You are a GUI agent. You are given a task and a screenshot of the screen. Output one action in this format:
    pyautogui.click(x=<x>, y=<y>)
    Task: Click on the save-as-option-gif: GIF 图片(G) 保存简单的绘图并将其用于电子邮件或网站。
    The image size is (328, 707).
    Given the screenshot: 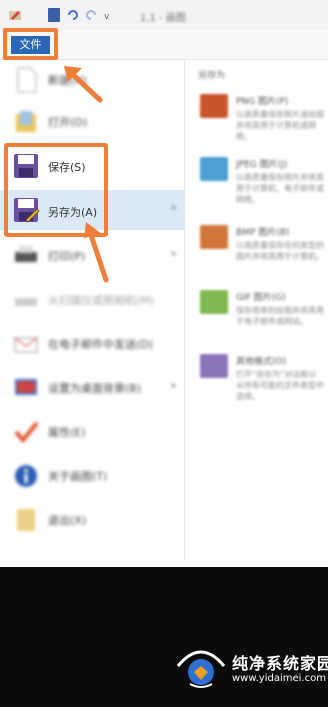 What is the action you would take?
    pyautogui.click(x=262, y=318)
    